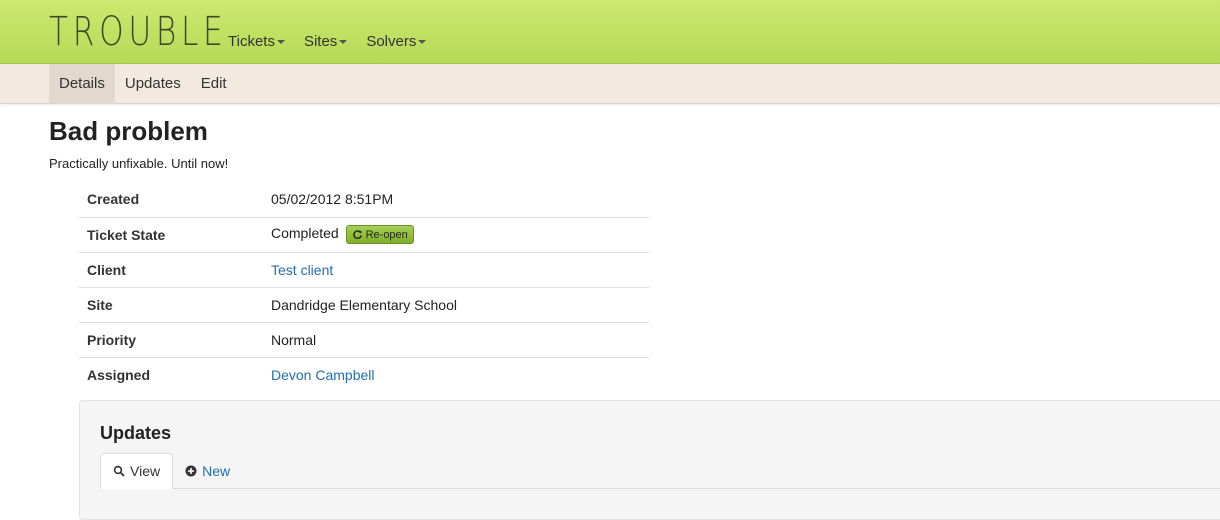 Image resolution: width=1220 pixels, height=520 pixels. I want to click on assigned-link: Devon Campbell, so click(323, 375).